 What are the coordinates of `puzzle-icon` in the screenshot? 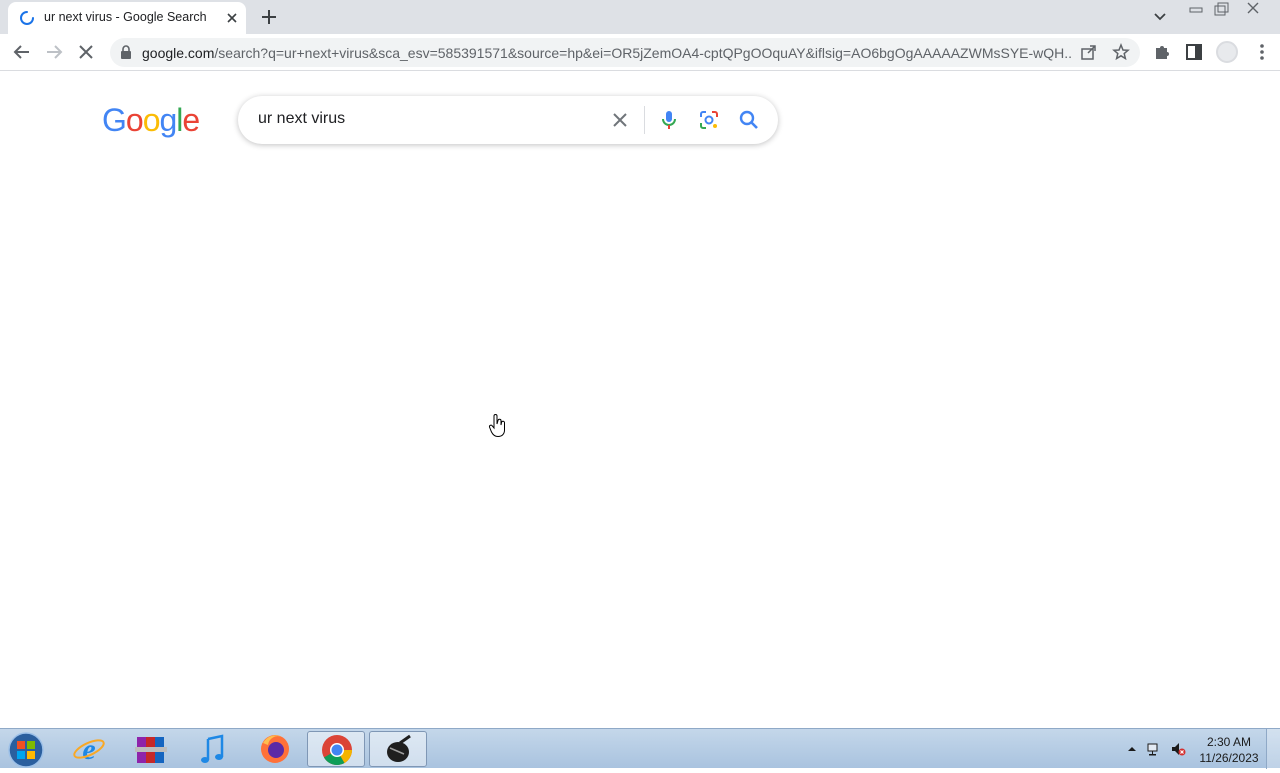 It's located at (1162, 52).